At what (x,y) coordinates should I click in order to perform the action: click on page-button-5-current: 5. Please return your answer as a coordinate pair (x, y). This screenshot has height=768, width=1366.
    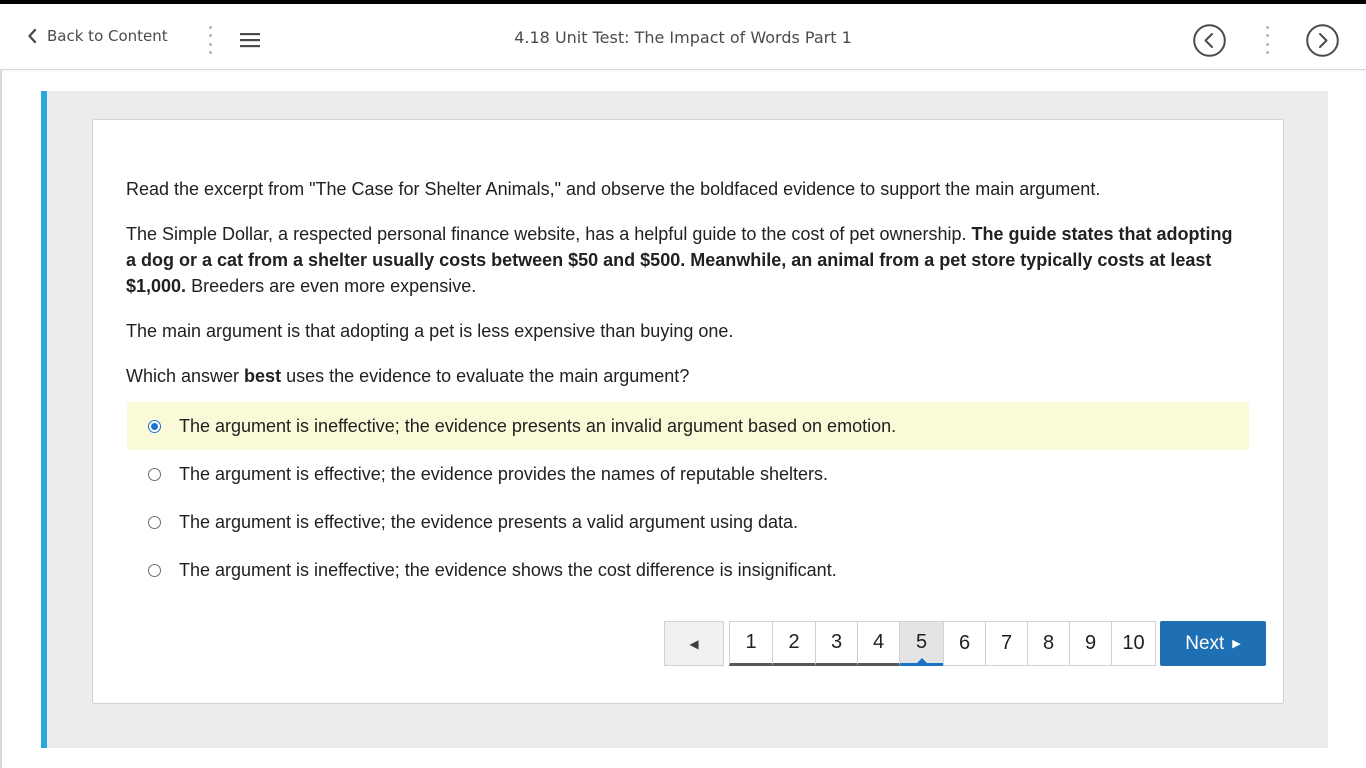
    Looking at the image, I should click on (921, 643).